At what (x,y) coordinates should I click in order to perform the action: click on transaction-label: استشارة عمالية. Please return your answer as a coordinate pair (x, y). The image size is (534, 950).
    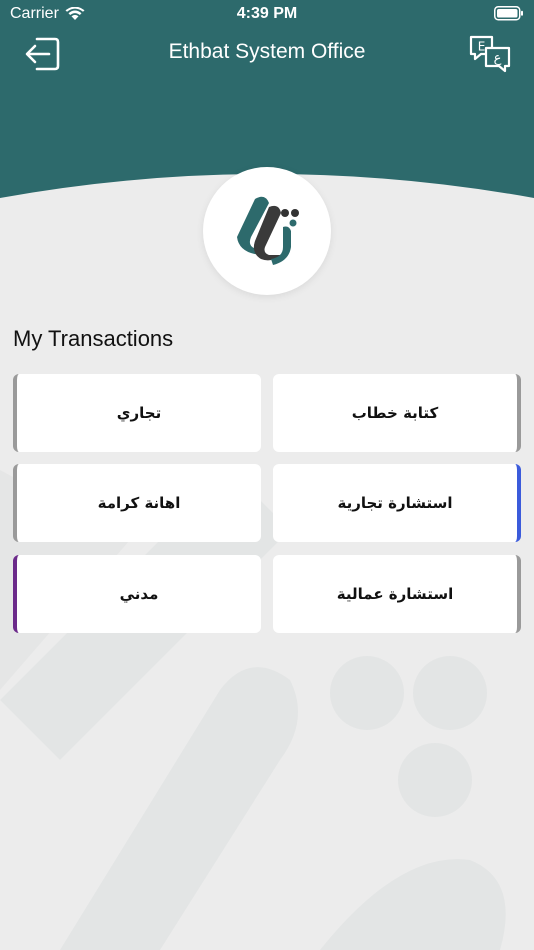
    Looking at the image, I should click on (395, 594).